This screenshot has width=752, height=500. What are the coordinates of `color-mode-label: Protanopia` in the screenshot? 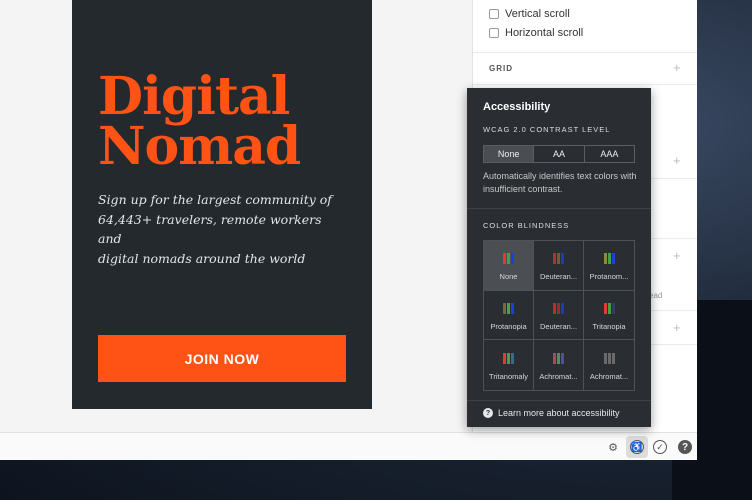 It's located at (508, 326).